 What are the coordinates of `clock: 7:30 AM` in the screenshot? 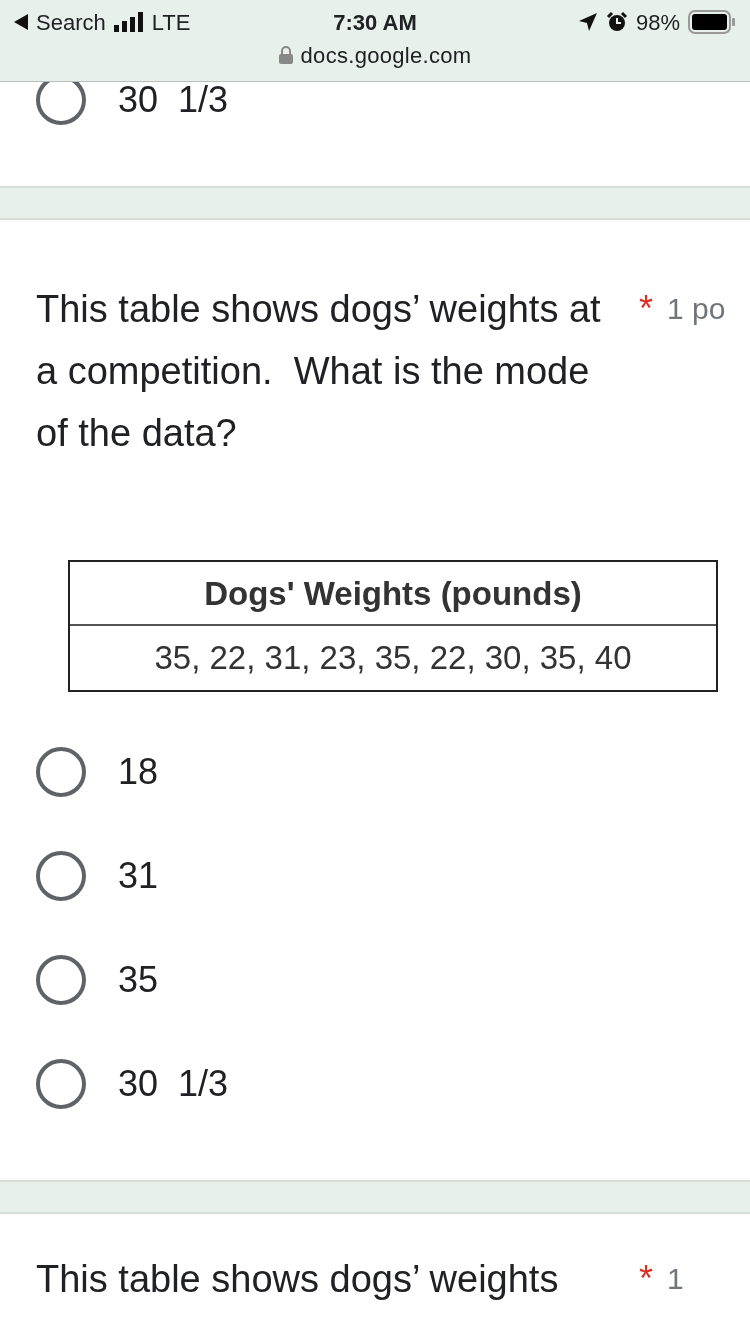 It's located at (375, 22).